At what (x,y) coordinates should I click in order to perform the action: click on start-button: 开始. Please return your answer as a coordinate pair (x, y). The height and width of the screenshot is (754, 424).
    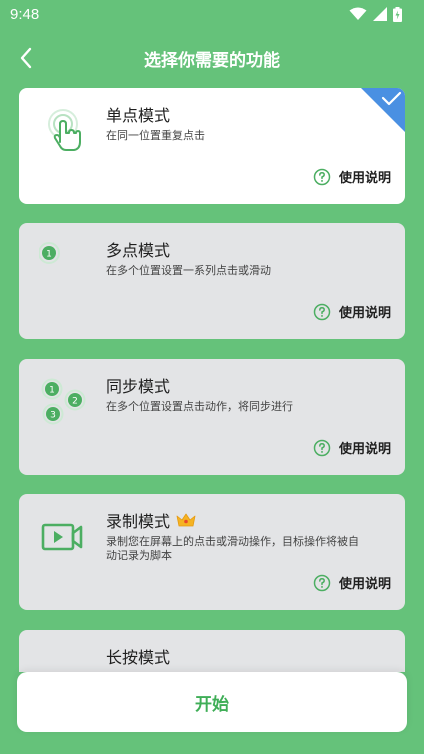
    Looking at the image, I should click on (212, 702).